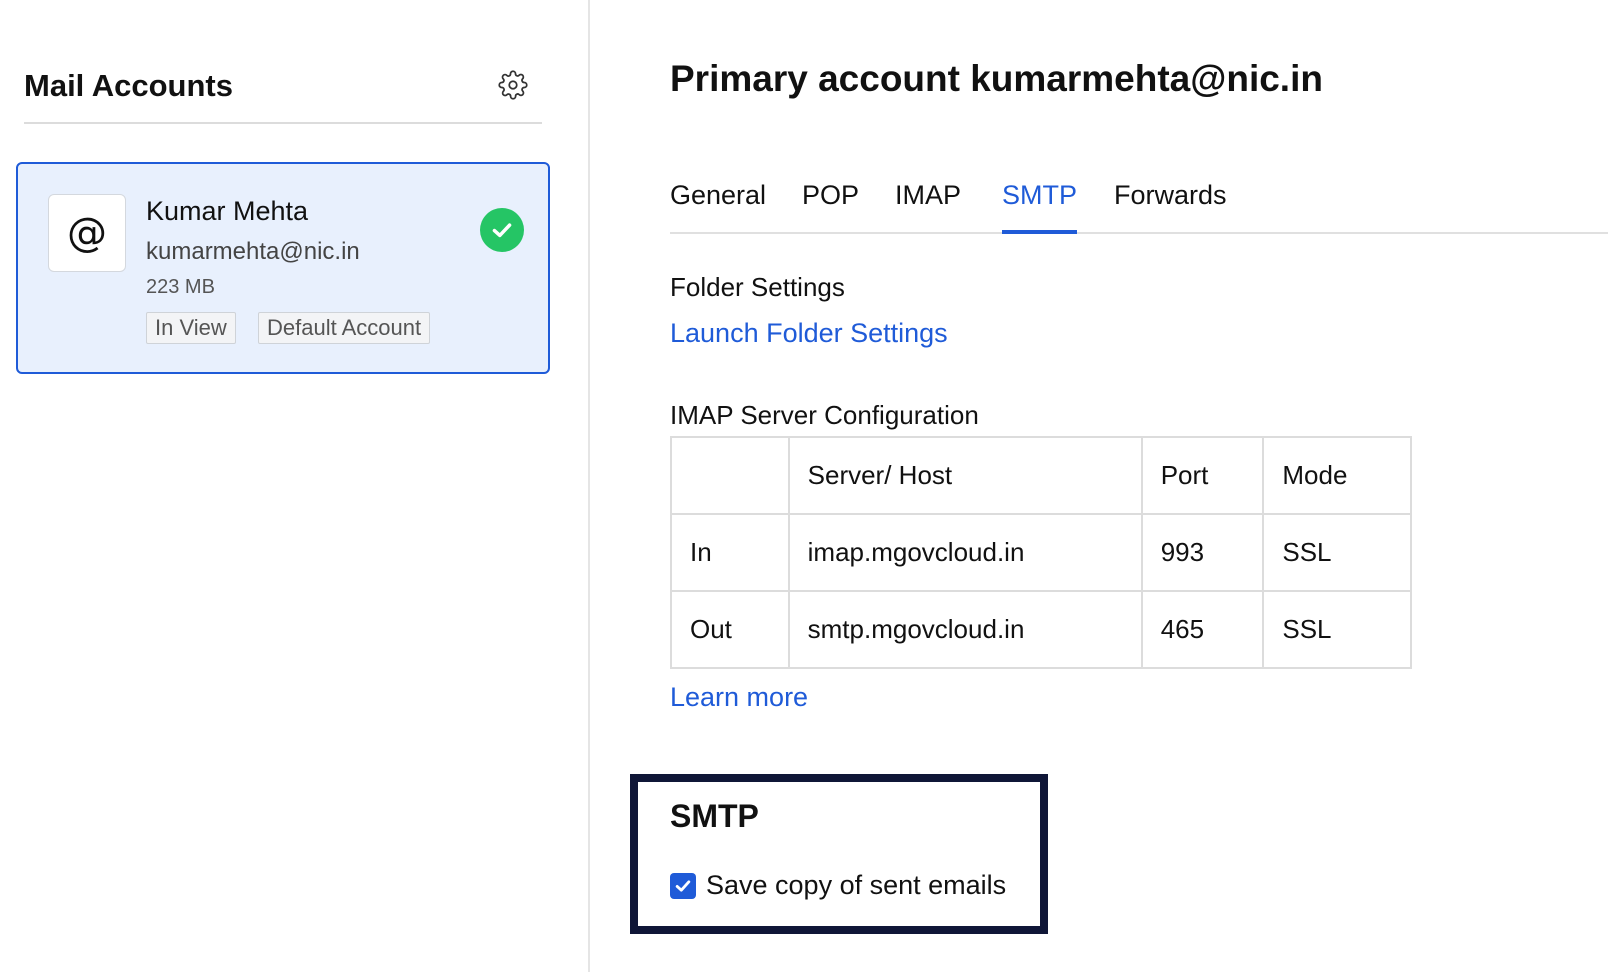 The image size is (1608, 972). I want to click on settings-tabs: General POP IMAP SMTP Forwards, so click(1139, 207).